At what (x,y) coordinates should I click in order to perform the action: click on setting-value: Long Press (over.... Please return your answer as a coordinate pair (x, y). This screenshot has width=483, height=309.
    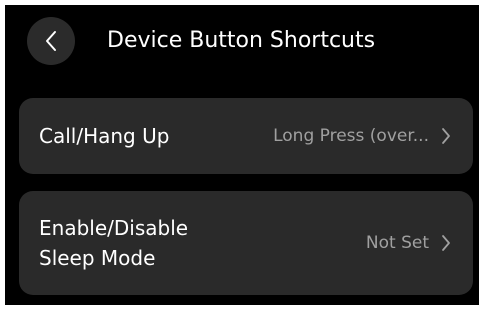
    Looking at the image, I should click on (351, 136).